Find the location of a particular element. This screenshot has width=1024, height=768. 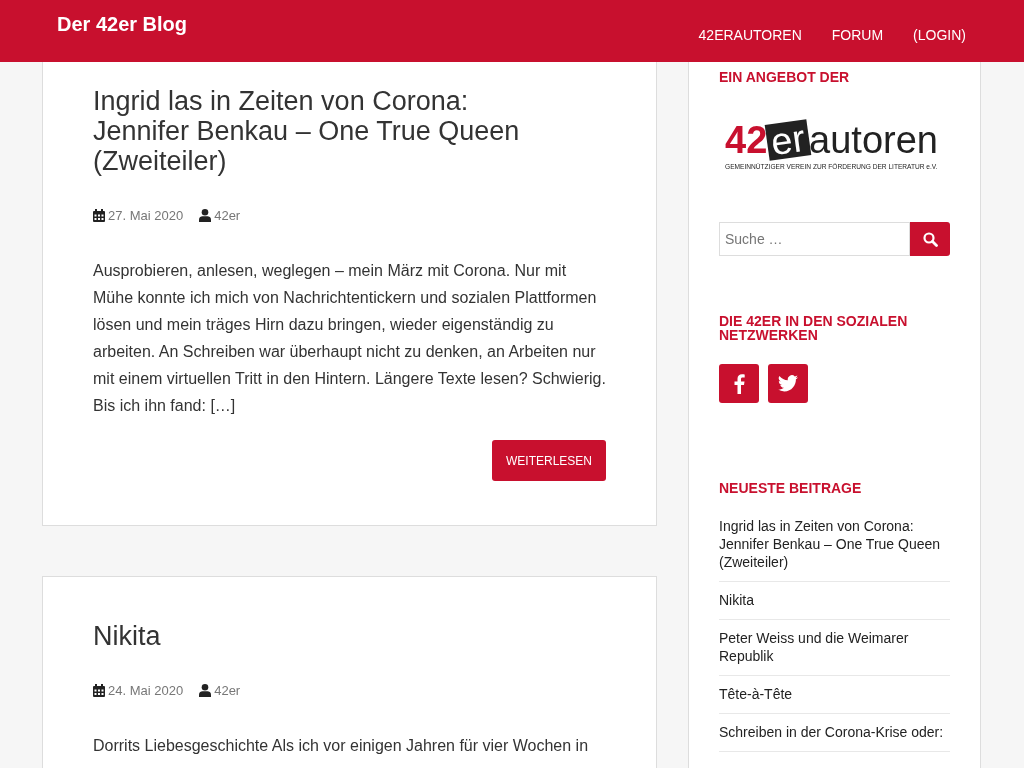

bird-icon is located at coordinates (788, 383).